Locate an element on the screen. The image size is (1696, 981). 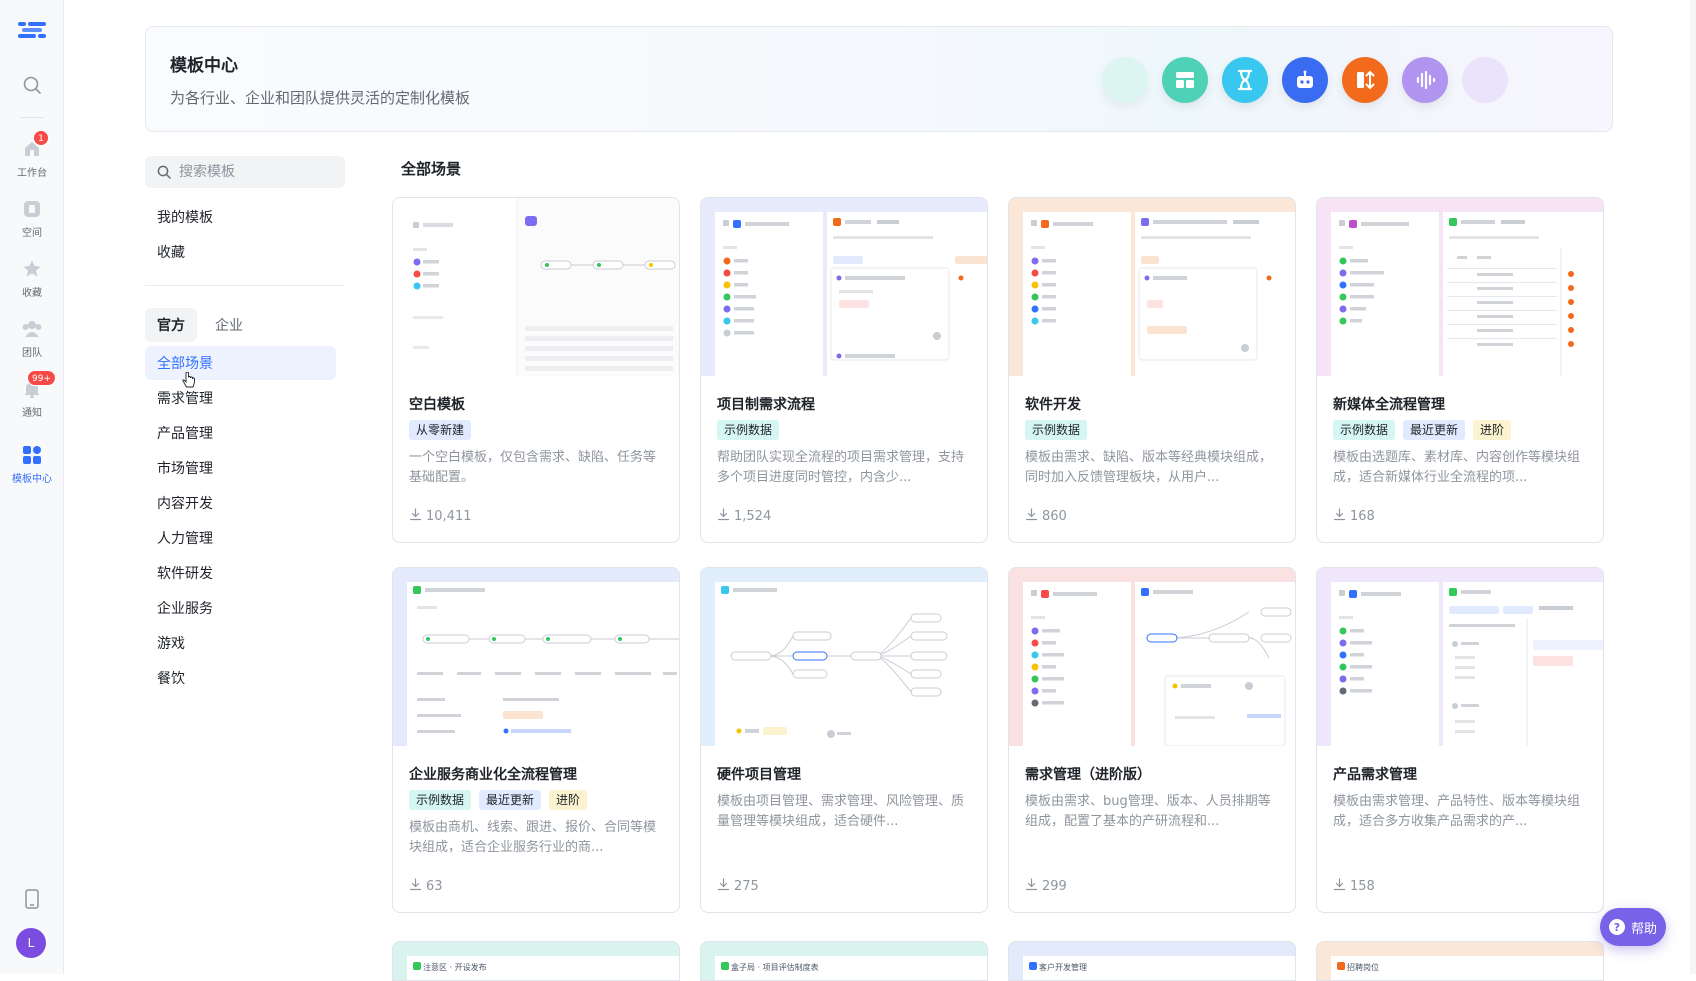
download-count: 275 is located at coordinates (738, 886).